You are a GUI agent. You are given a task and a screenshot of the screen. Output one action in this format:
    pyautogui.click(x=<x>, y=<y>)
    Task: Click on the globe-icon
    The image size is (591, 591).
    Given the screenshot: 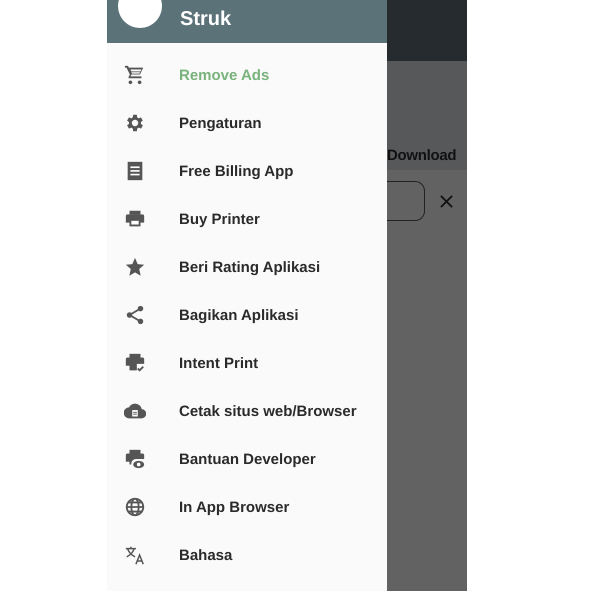 What is the action you would take?
    pyautogui.click(x=135, y=507)
    